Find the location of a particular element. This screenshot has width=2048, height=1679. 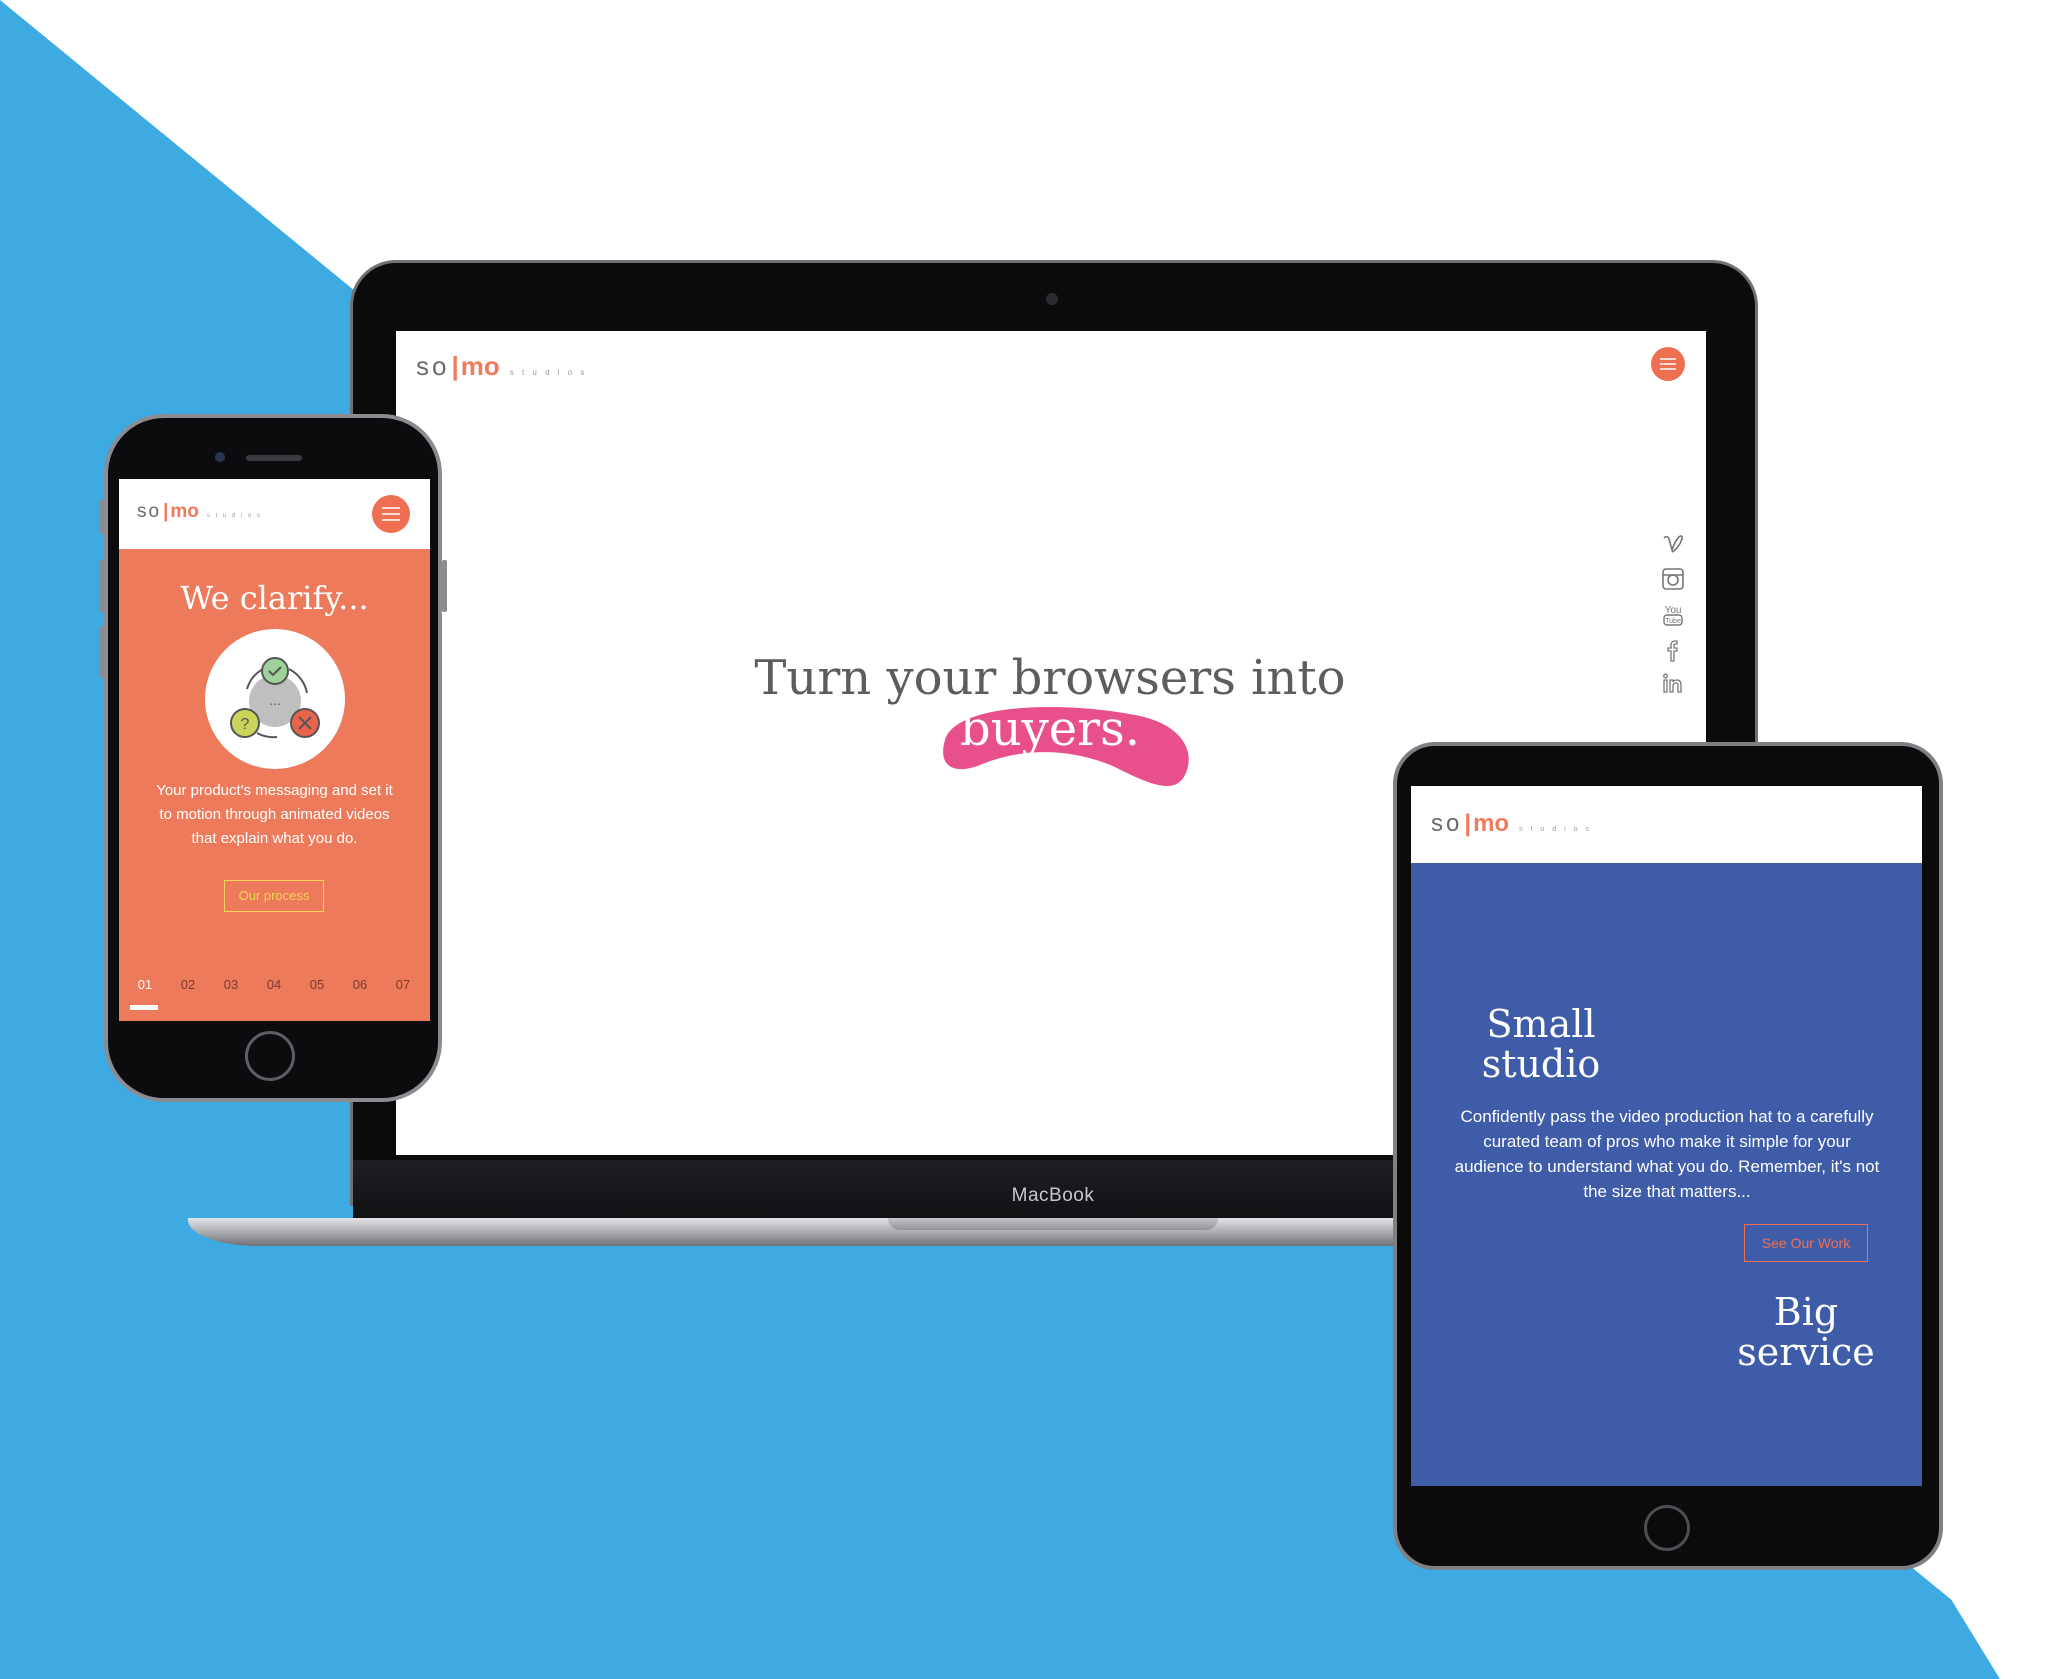

tablet-header: so | mo s t u d i o s is located at coordinates (1666, 824).